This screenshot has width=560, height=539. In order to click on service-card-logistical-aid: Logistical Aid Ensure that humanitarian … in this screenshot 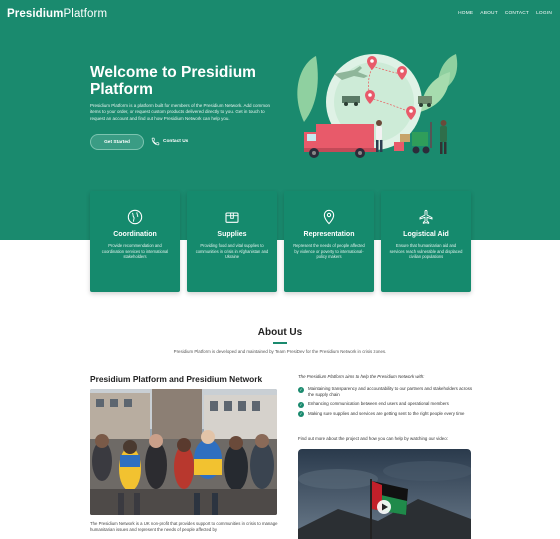, I will do `click(426, 241)`.